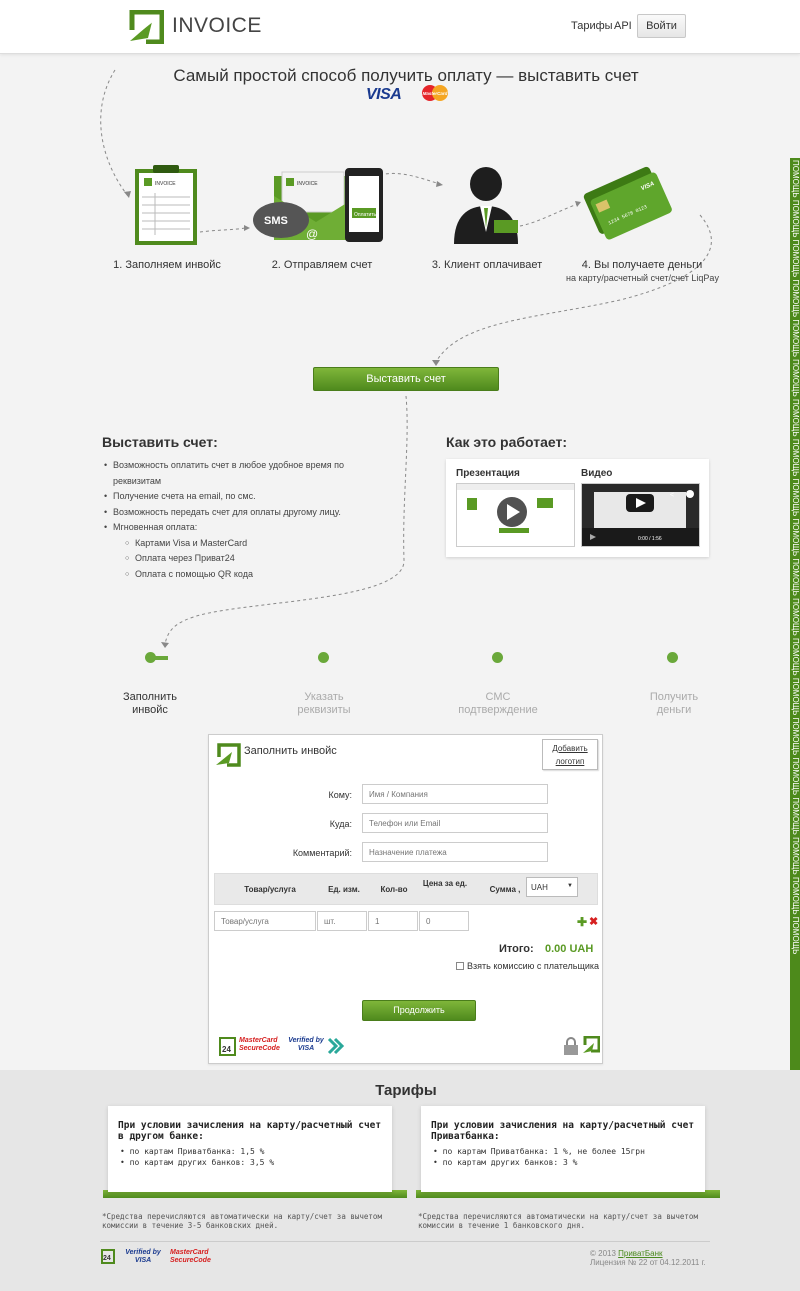 The height and width of the screenshot is (1291, 800). I want to click on footer-verified-by-visa: Verified by VISA, so click(143, 1256).